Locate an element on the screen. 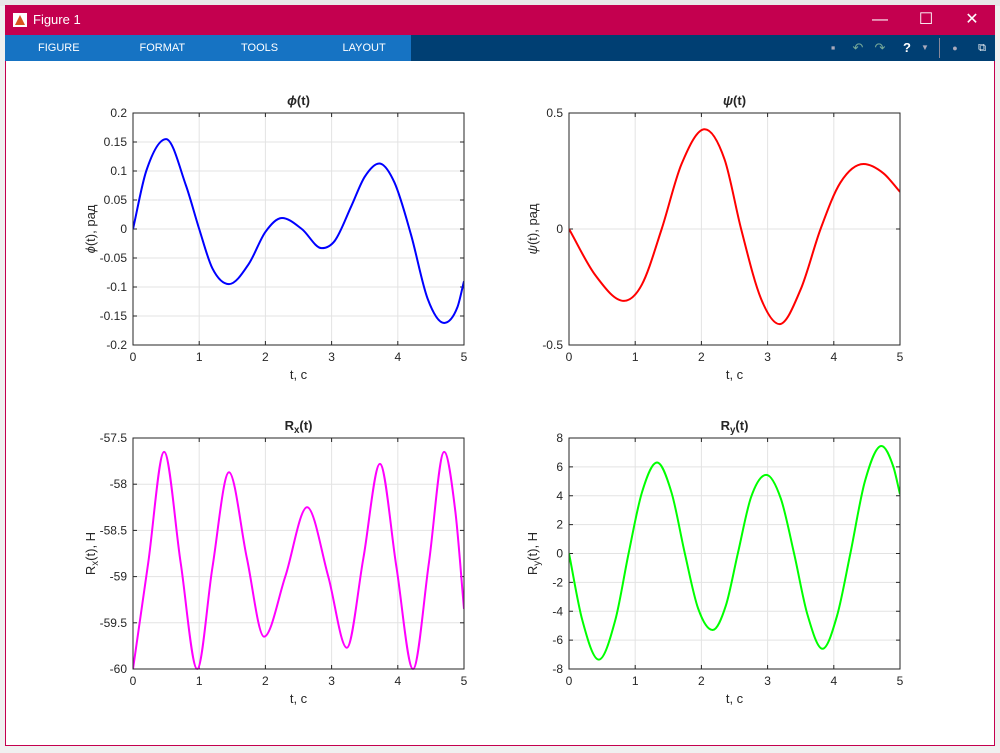 Image resolution: width=1000 pixels, height=753 pixels. tab-figure: FIGURE is located at coordinates (56, 48).